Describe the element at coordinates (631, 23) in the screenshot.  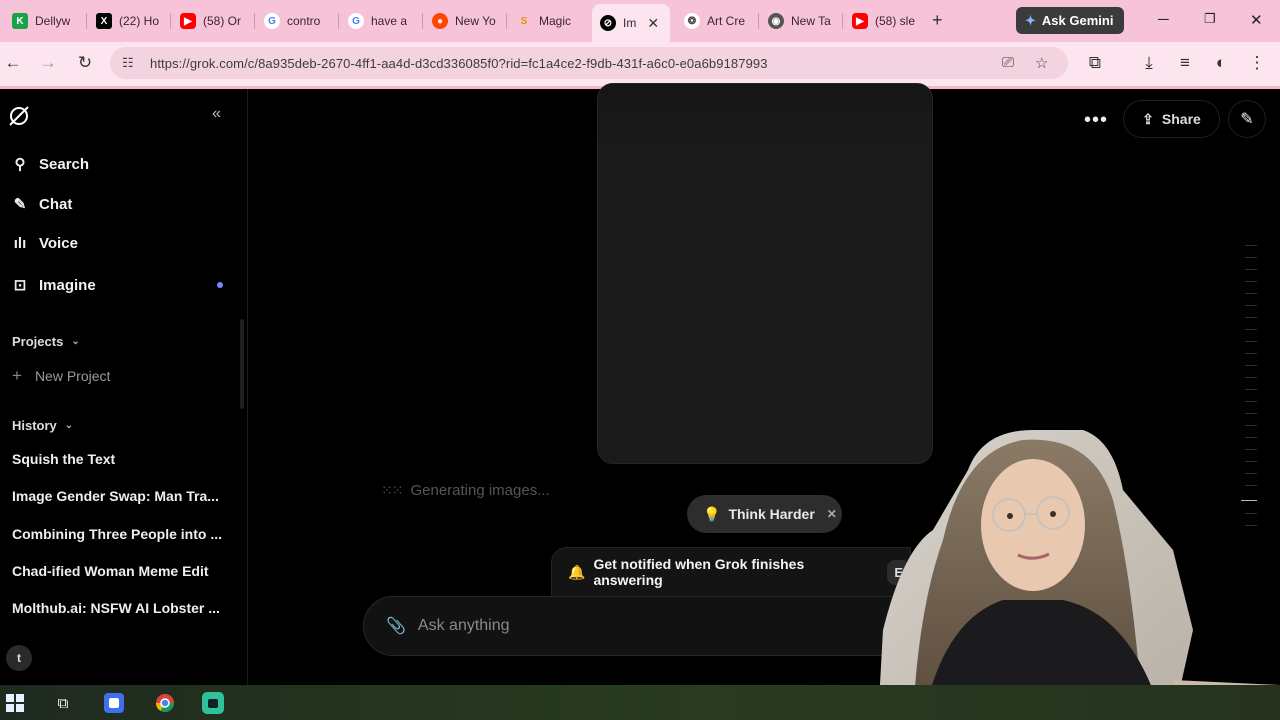
I see `browser-tab-active: ⊘ Im ✕` at that location.